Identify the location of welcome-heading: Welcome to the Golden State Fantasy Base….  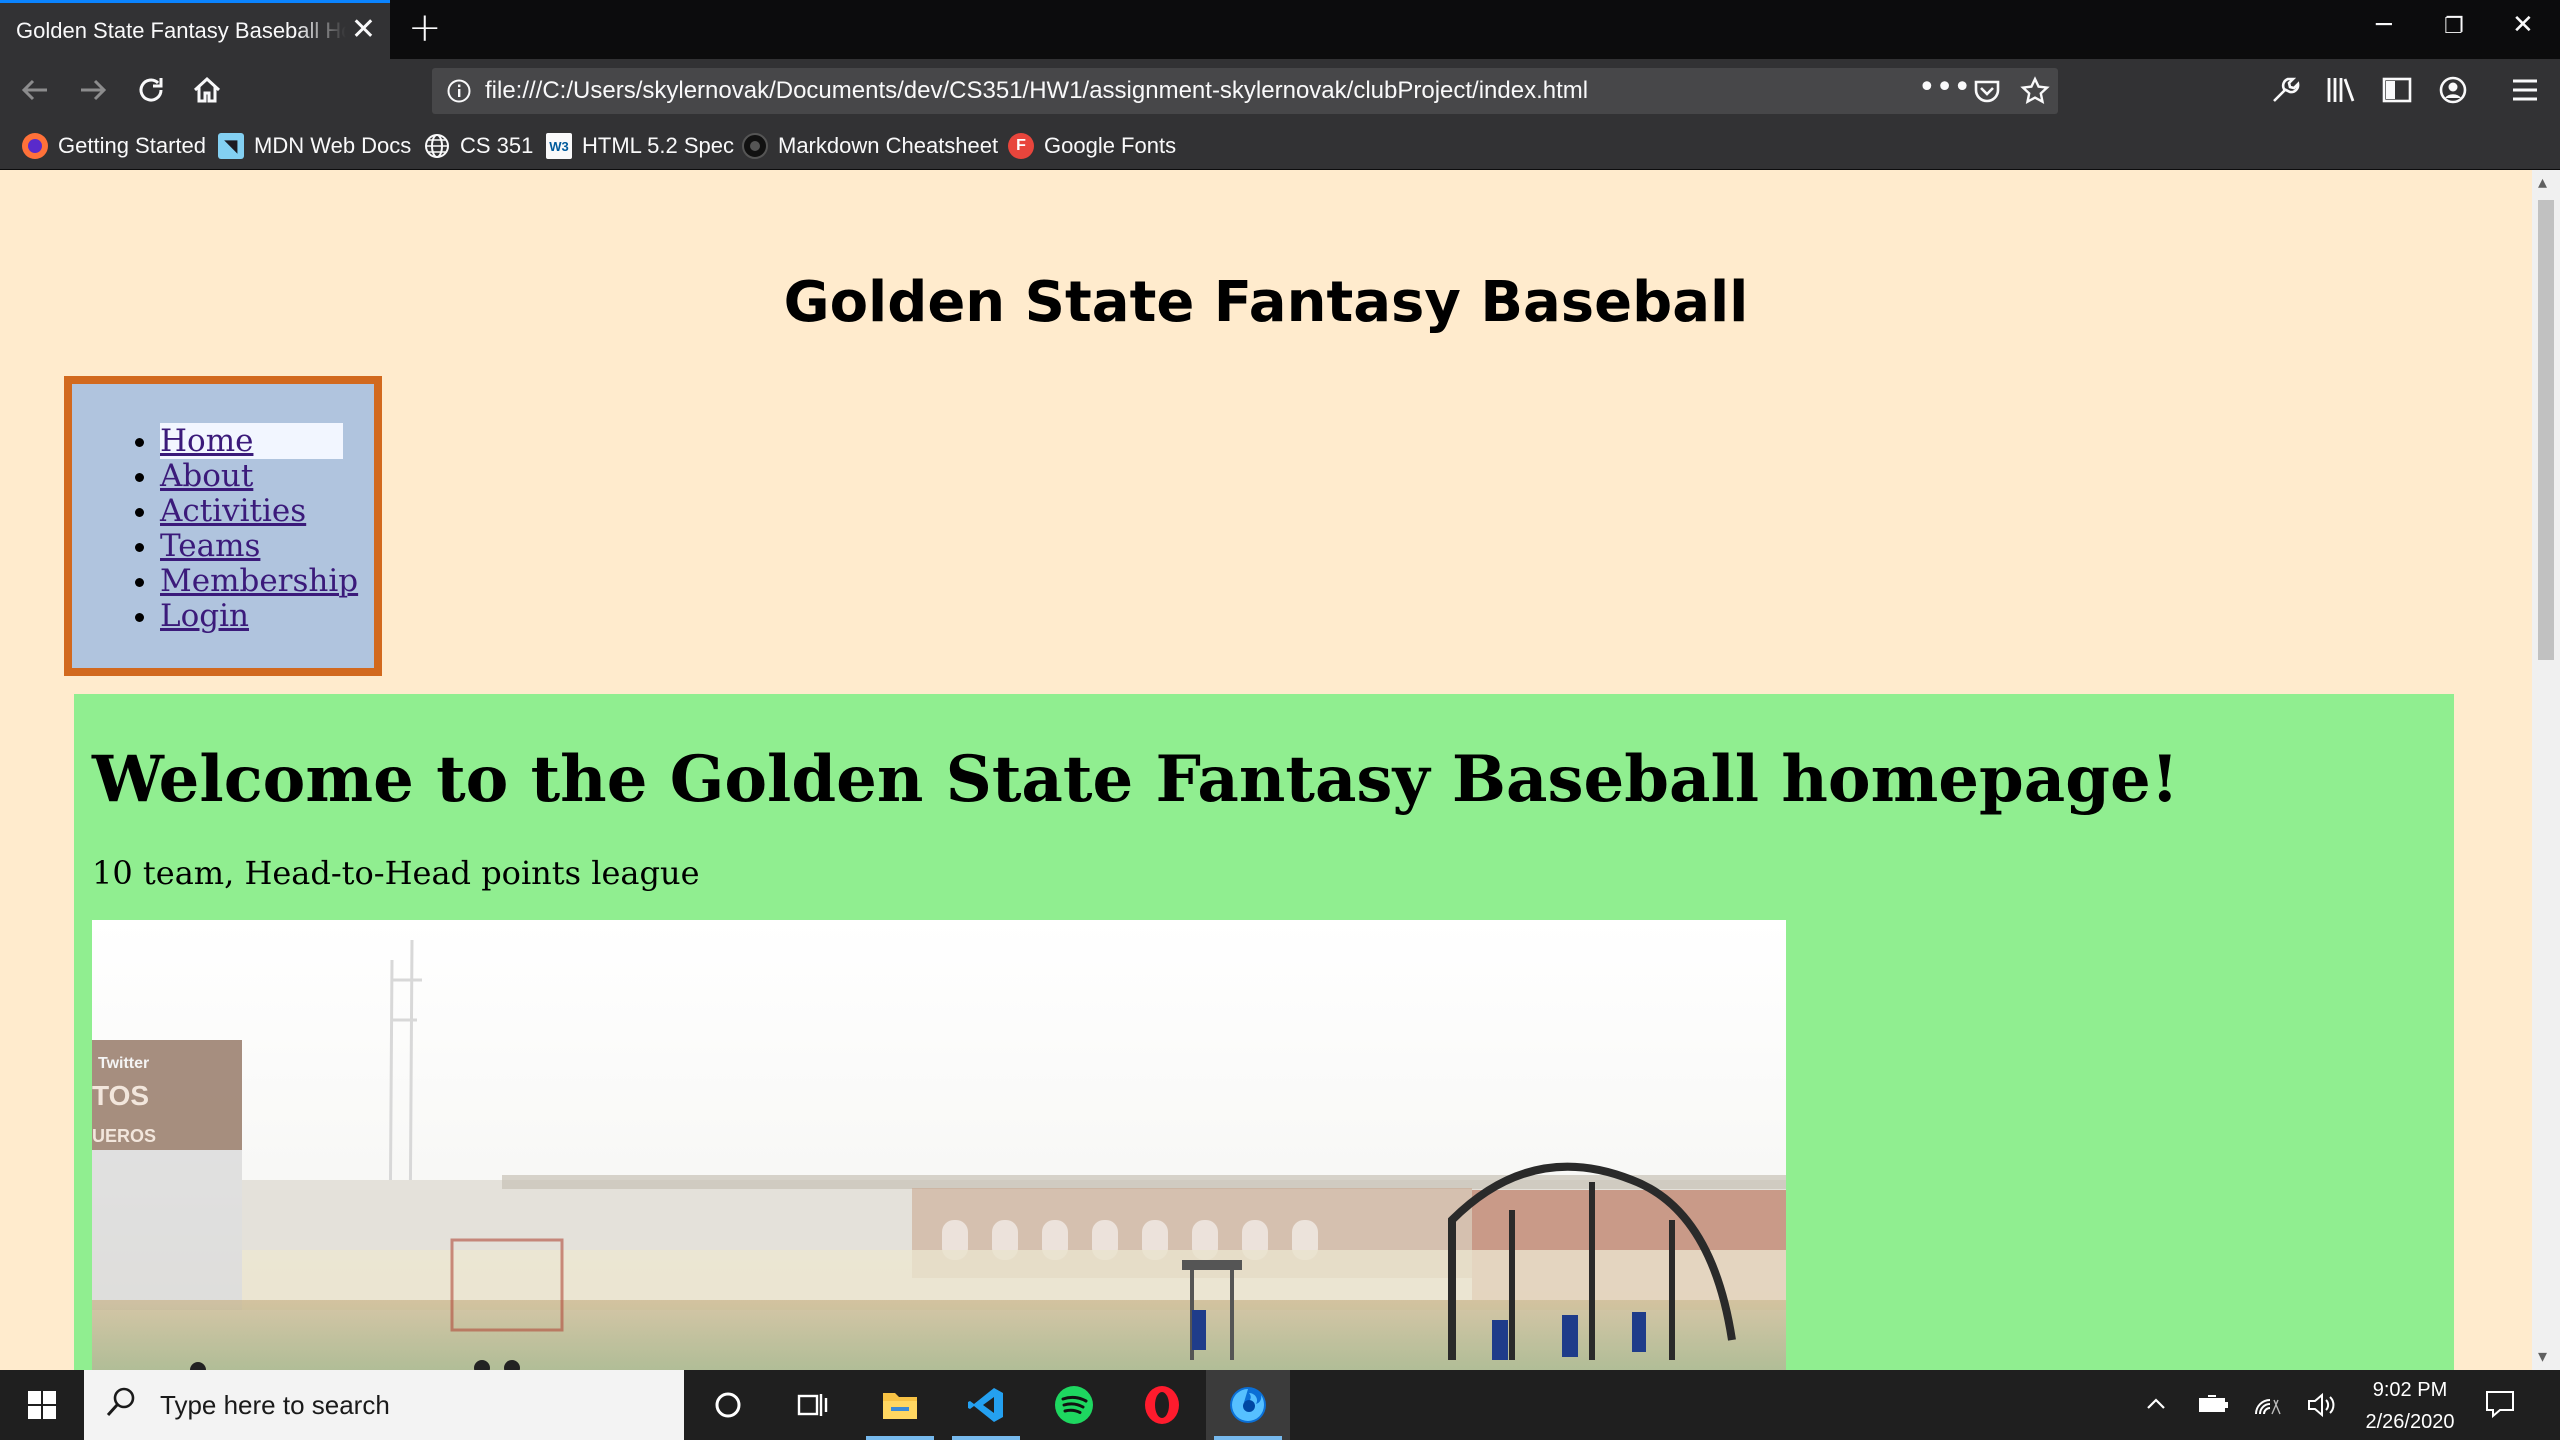
(1135, 779).